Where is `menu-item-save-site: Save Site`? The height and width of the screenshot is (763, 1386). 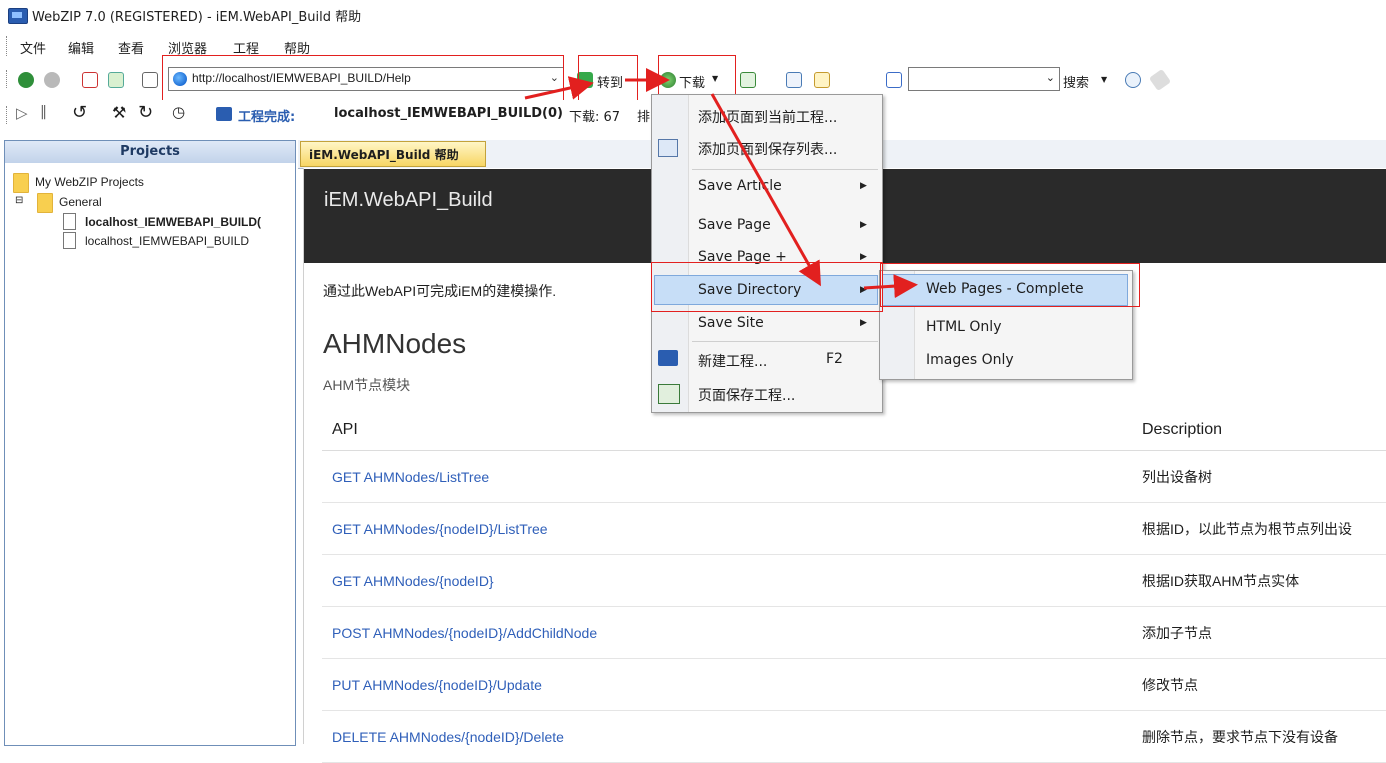
menu-item-save-site: Save Site is located at coordinates (731, 323).